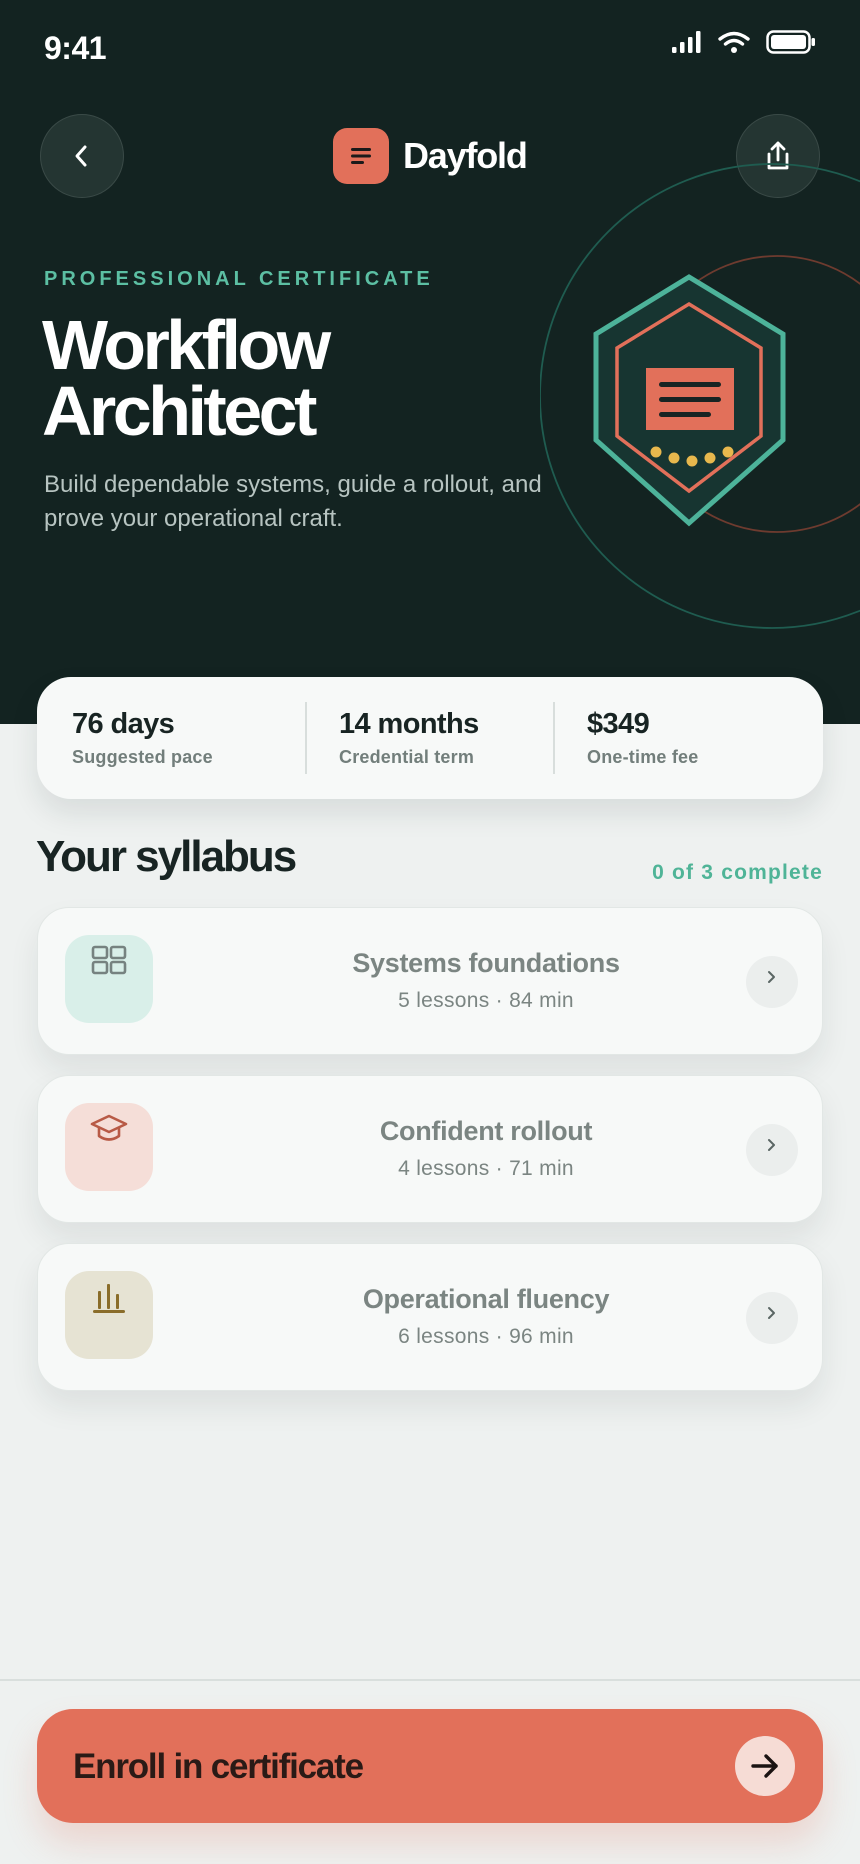 This screenshot has width=860, height=1864. I want to click on module-card-confident-rollout: Confident rollout 4 lessons · 71 min, so click(430, 1149).